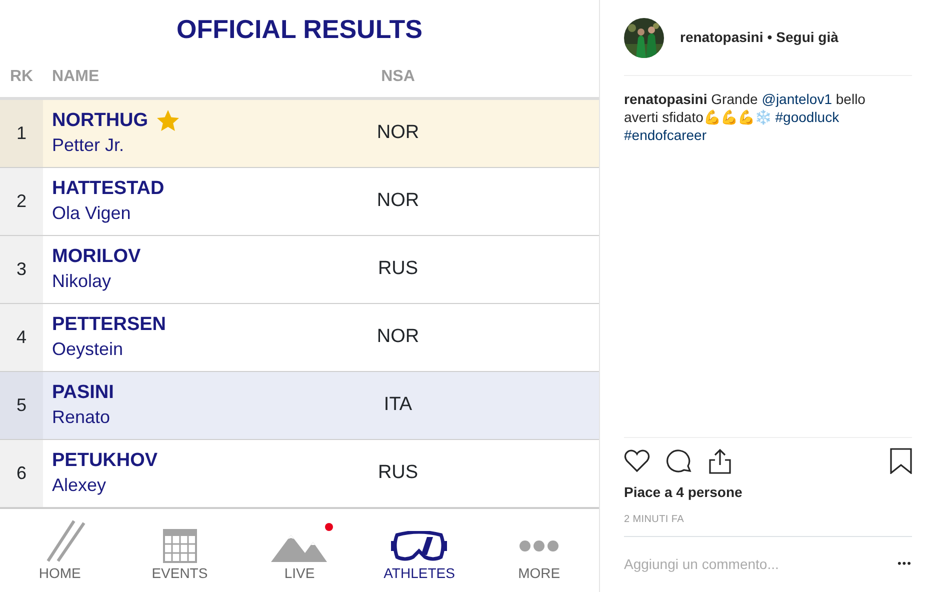  I want to click on bookmark-icon, so click(901, 461).